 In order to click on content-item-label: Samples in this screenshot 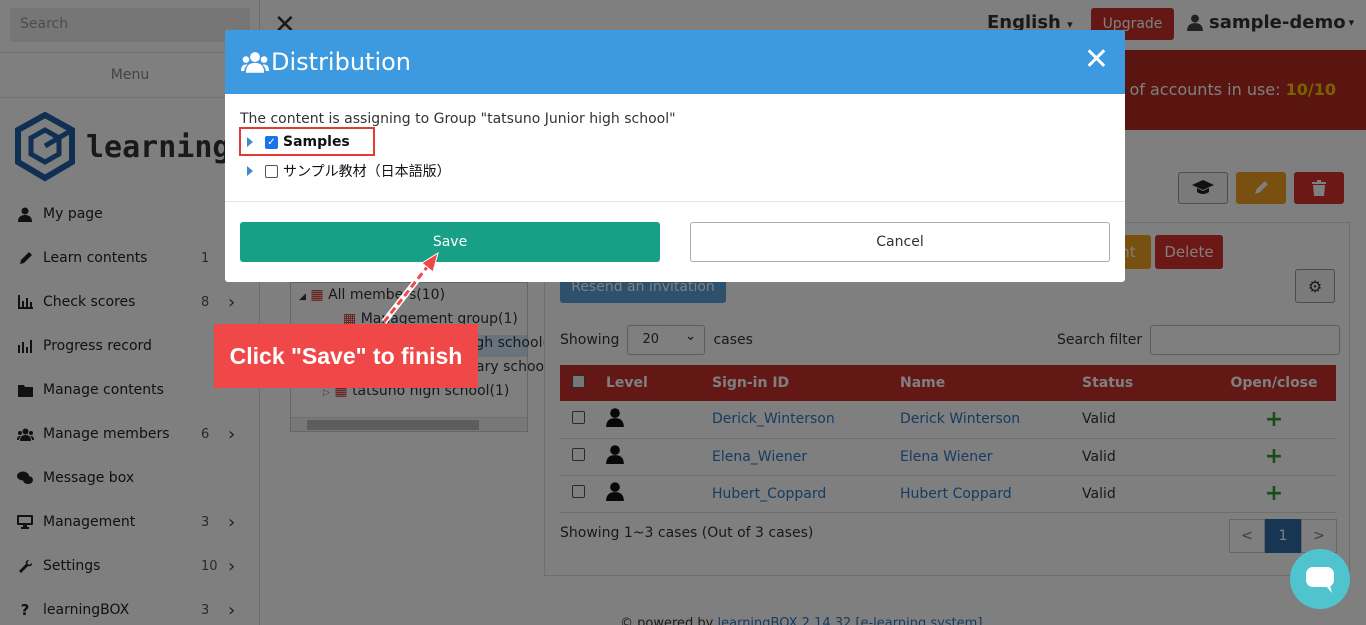, I will do `click(316, 142)`.